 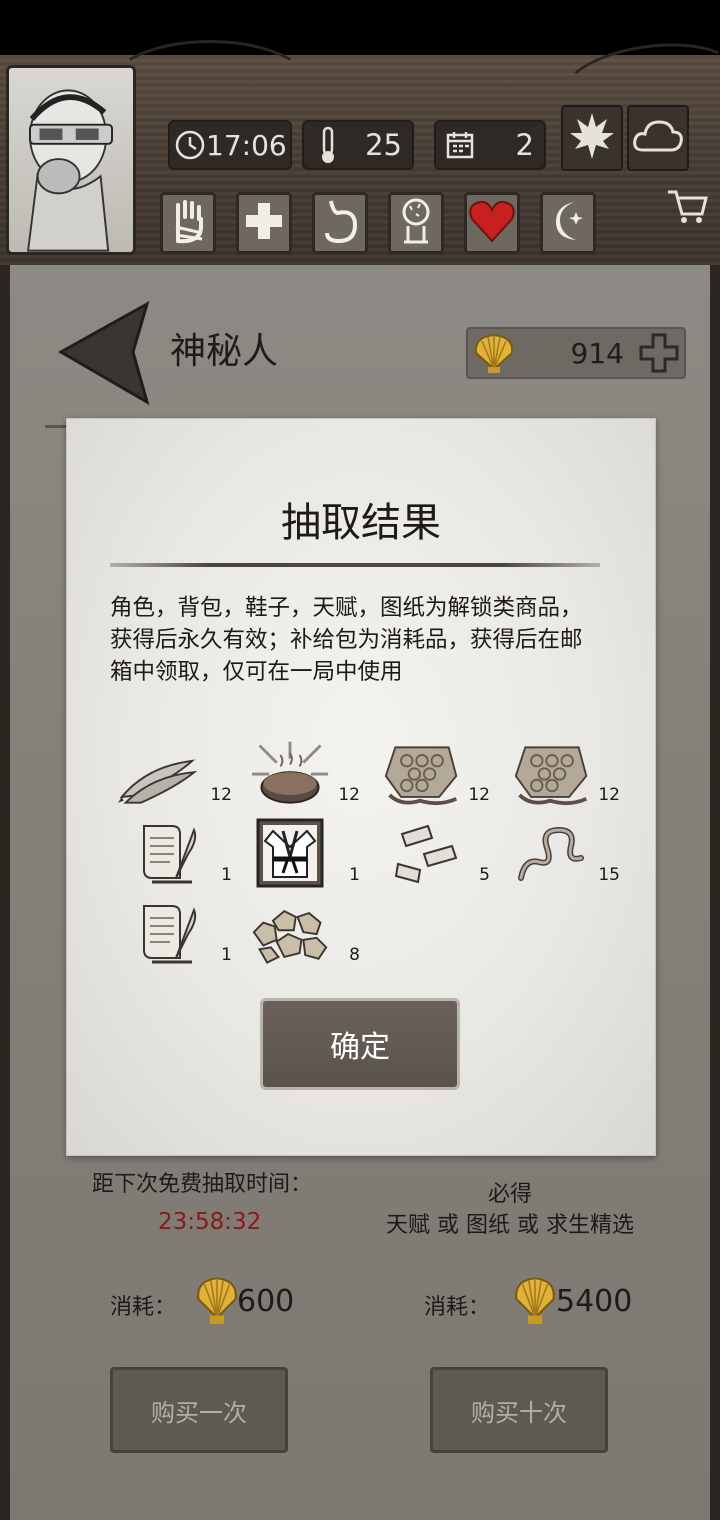 I want to click on single-cost-label: 消耗：, so click(x=143, y=1307).